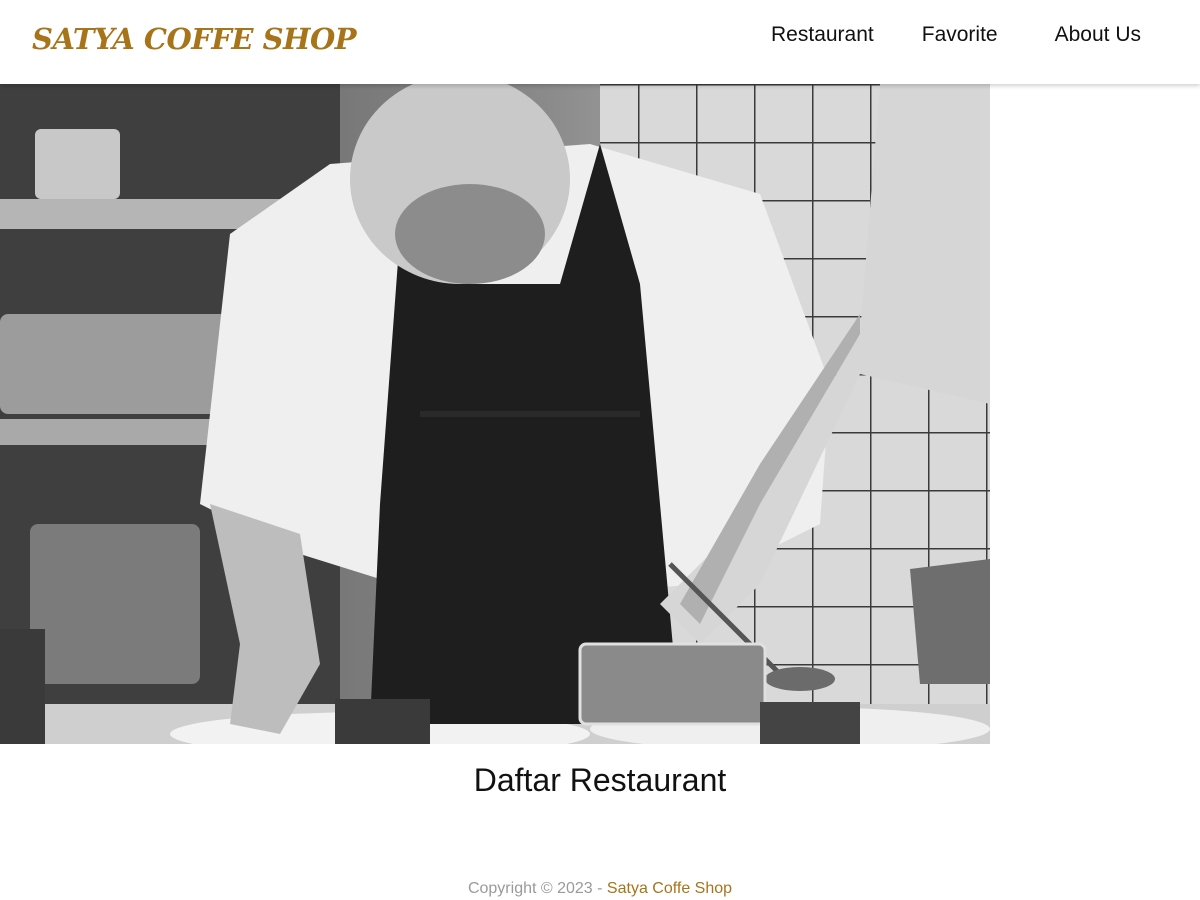 The image size is (1200, 900). I want to click on brand-logo-link: SATYA COFFE SHOP, so click(194, 39).